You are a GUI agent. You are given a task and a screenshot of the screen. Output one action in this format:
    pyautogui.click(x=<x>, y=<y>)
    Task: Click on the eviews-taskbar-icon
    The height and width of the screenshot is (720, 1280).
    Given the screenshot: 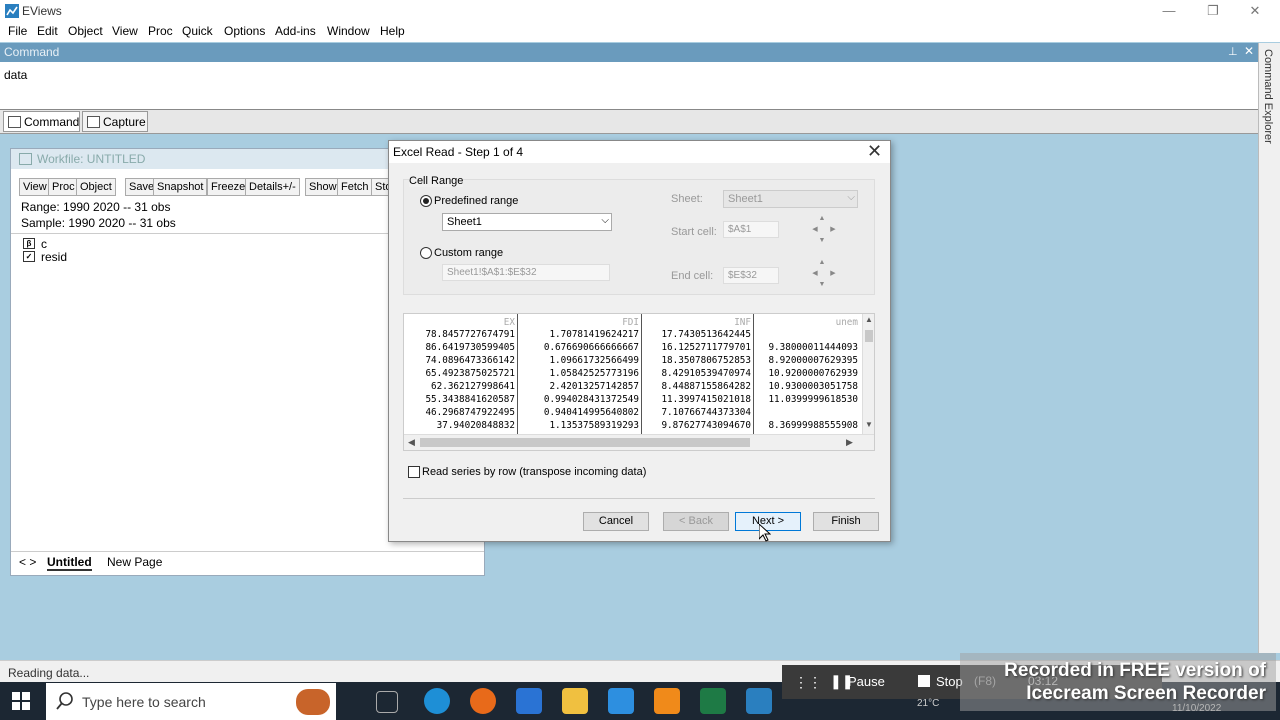 What is the action you would take?
    pyautogui.click(x=759, y=701)
    